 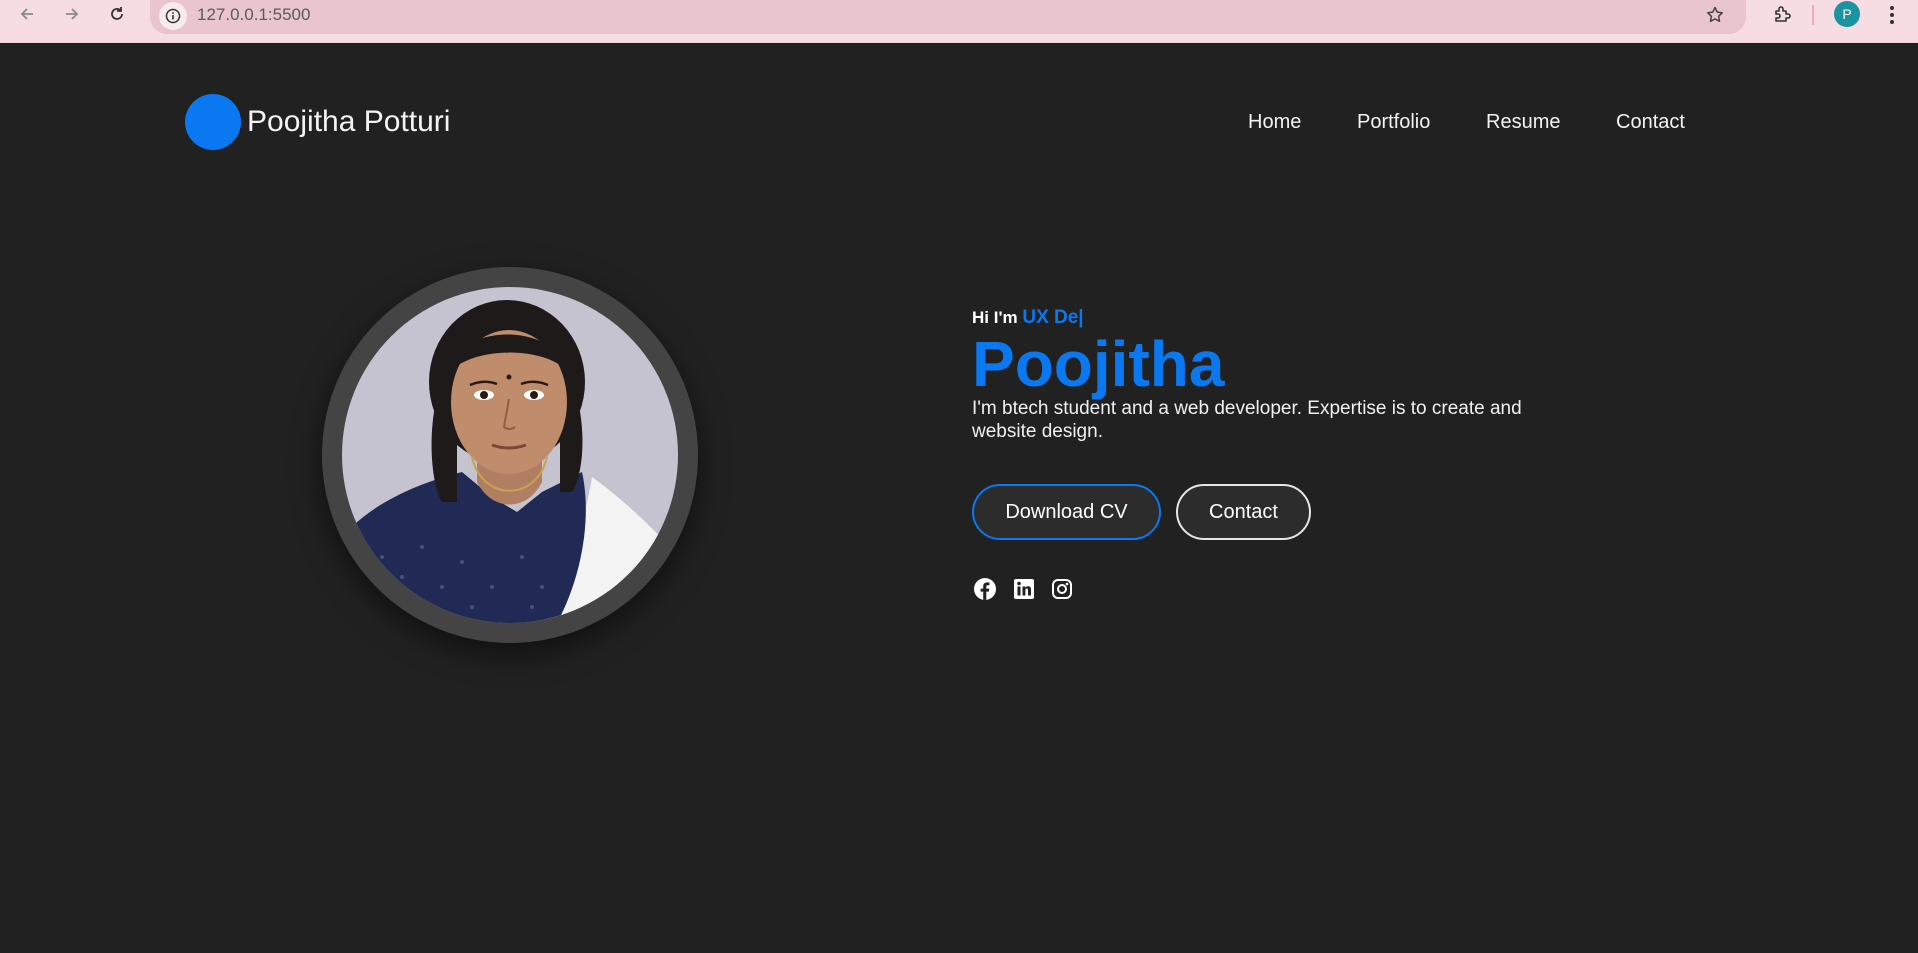 I want to click on info-icon, so click(x=173, y=16).